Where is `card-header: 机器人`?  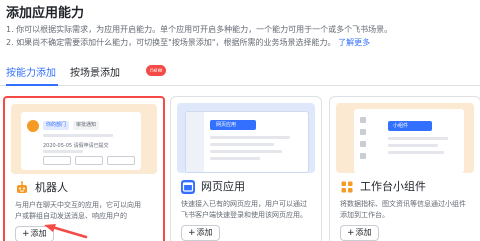 card-header: 机器人 is located at coordinates (85, 188).